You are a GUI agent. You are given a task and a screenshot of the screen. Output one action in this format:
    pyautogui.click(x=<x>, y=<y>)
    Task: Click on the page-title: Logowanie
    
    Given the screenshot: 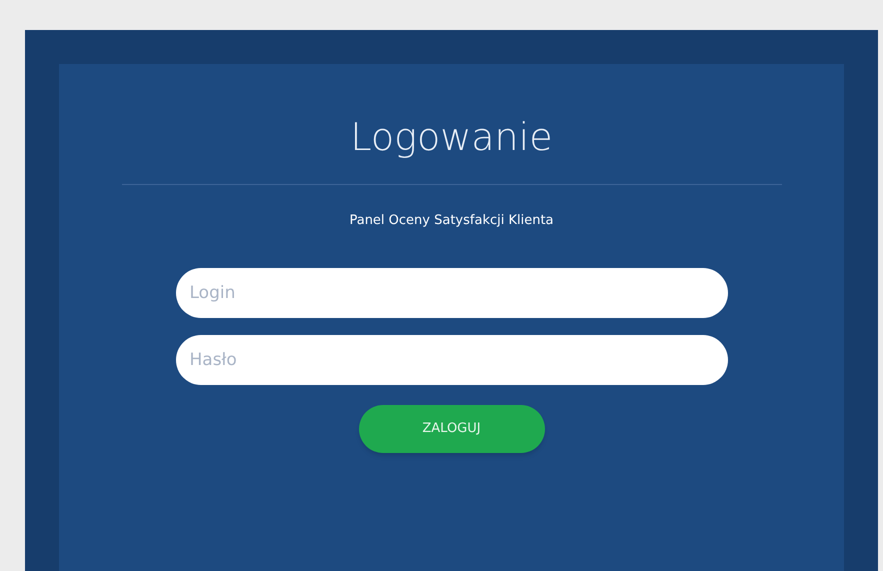 What is the action you would take?
    pyautogui.click(x=451, y=137)
    